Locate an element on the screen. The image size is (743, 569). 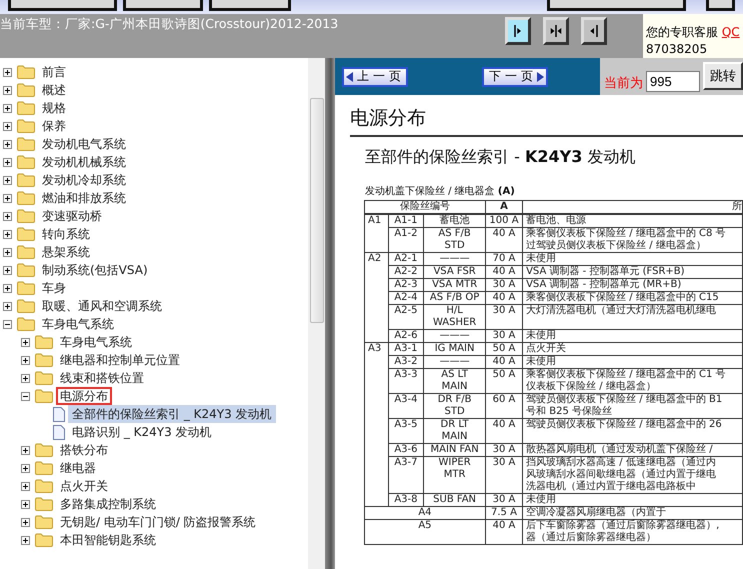
jump-button: 跳转 is located at coordinates (723, 76).